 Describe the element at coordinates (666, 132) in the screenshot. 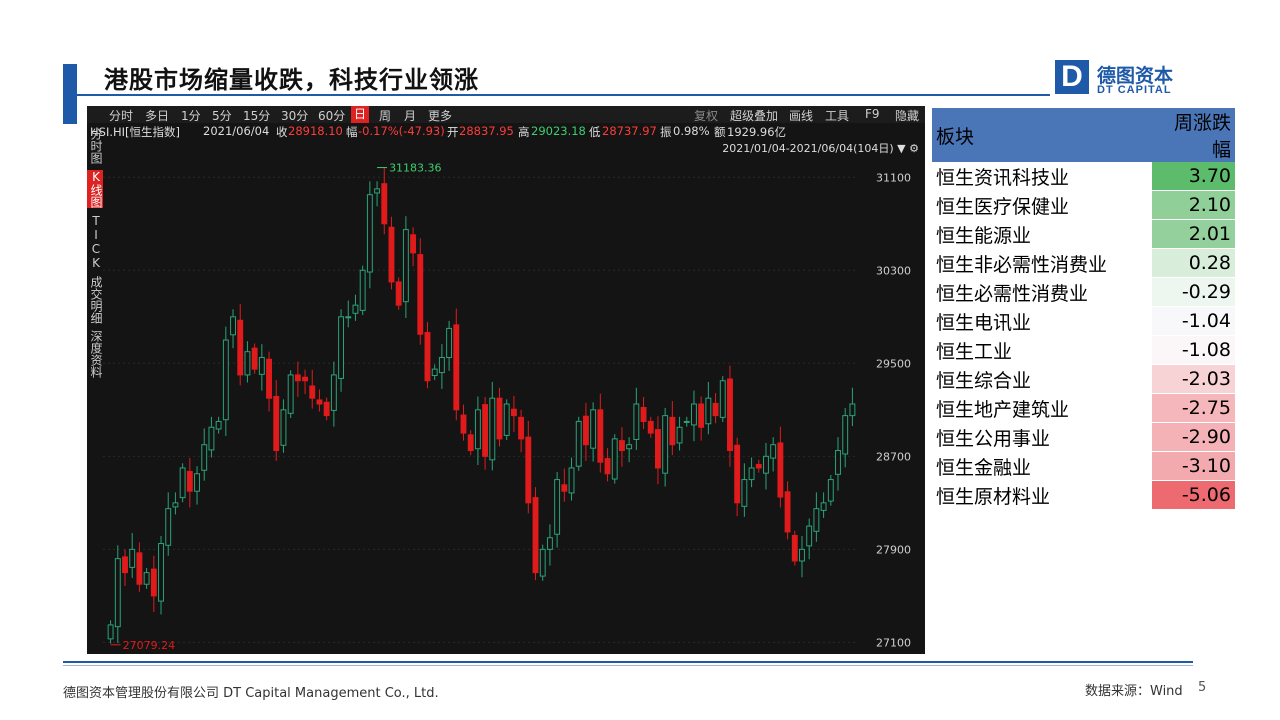

I see `amp-label: 振` at that location.